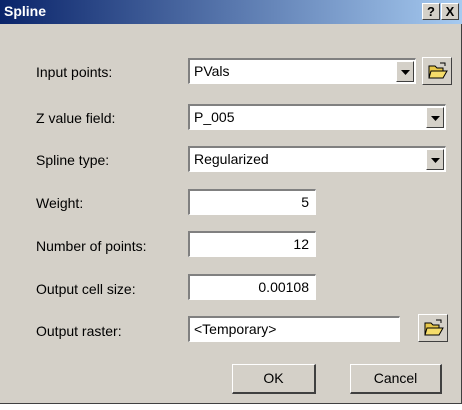 The image size is (462, 410). I want to click on ok-button: OK, so click(274, 379).